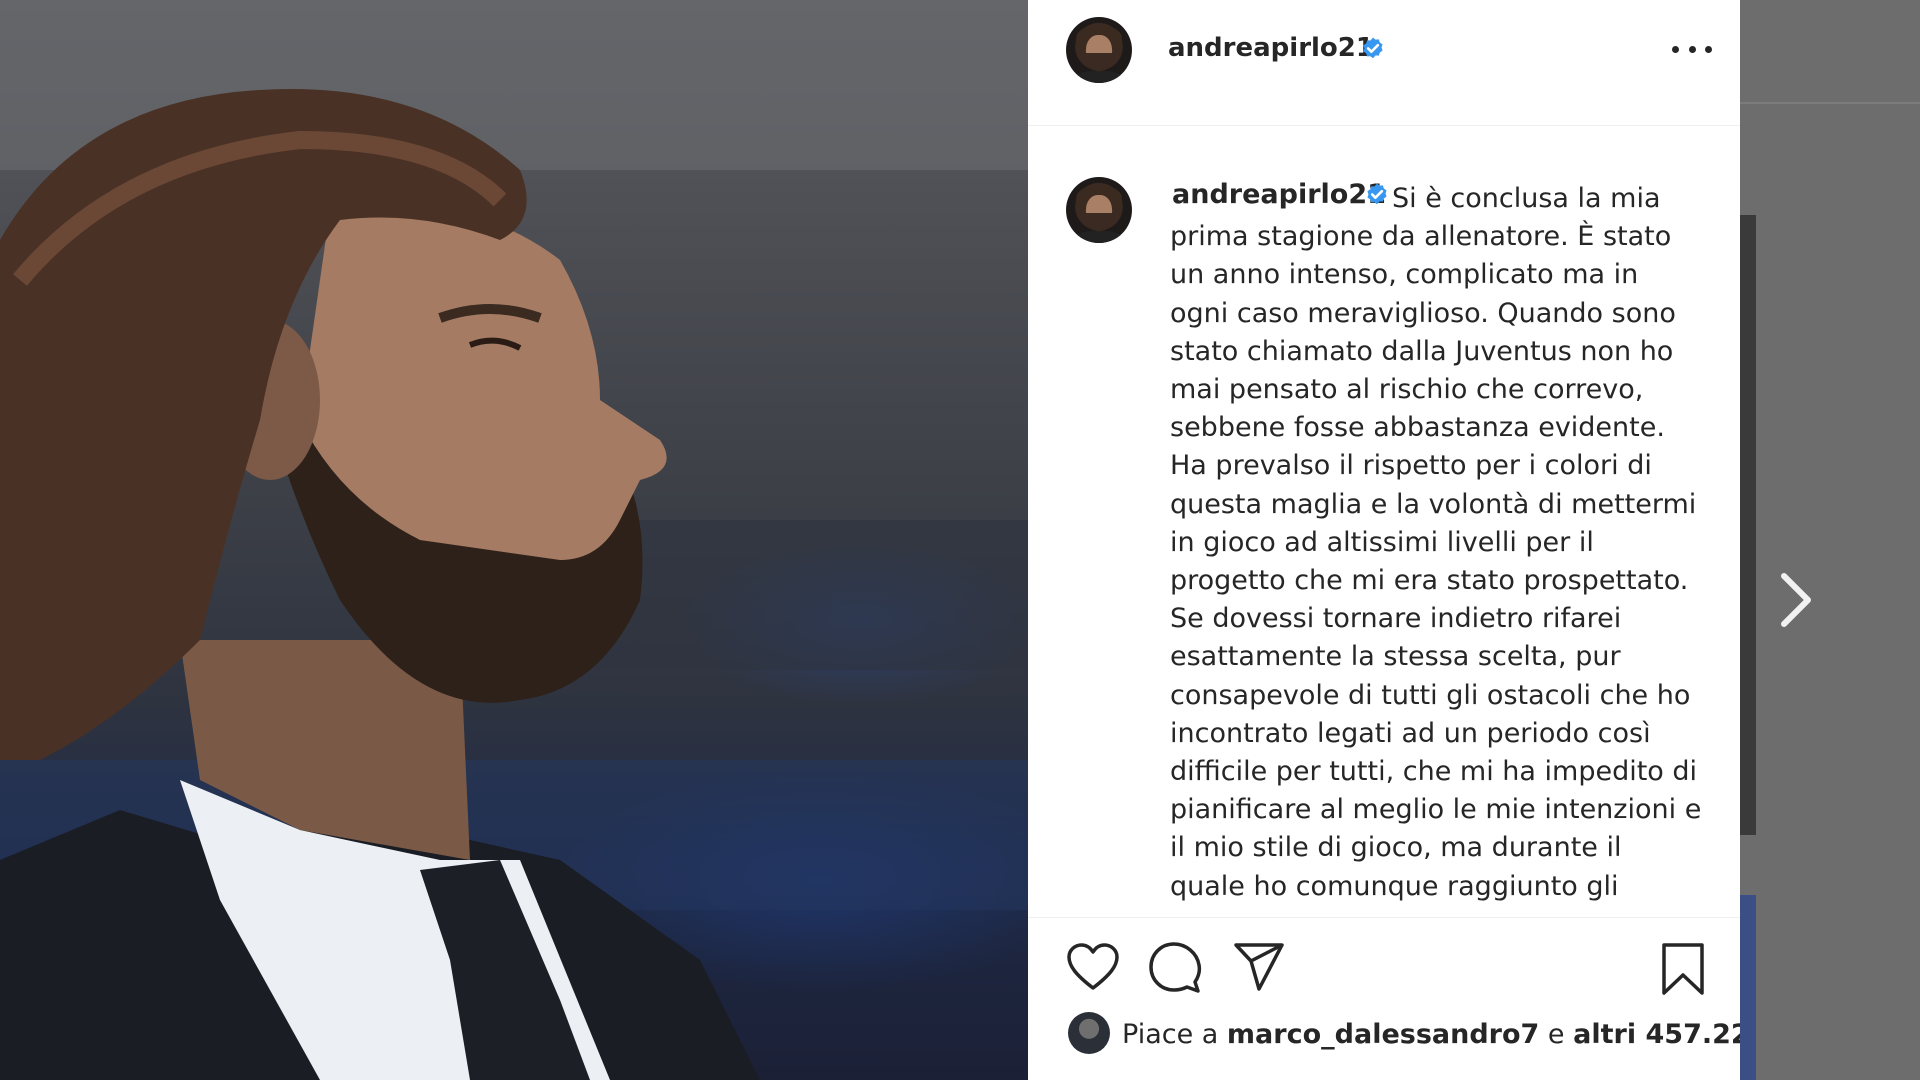  I want to click on post-header: andreapirlo21, so click(1384, 63).